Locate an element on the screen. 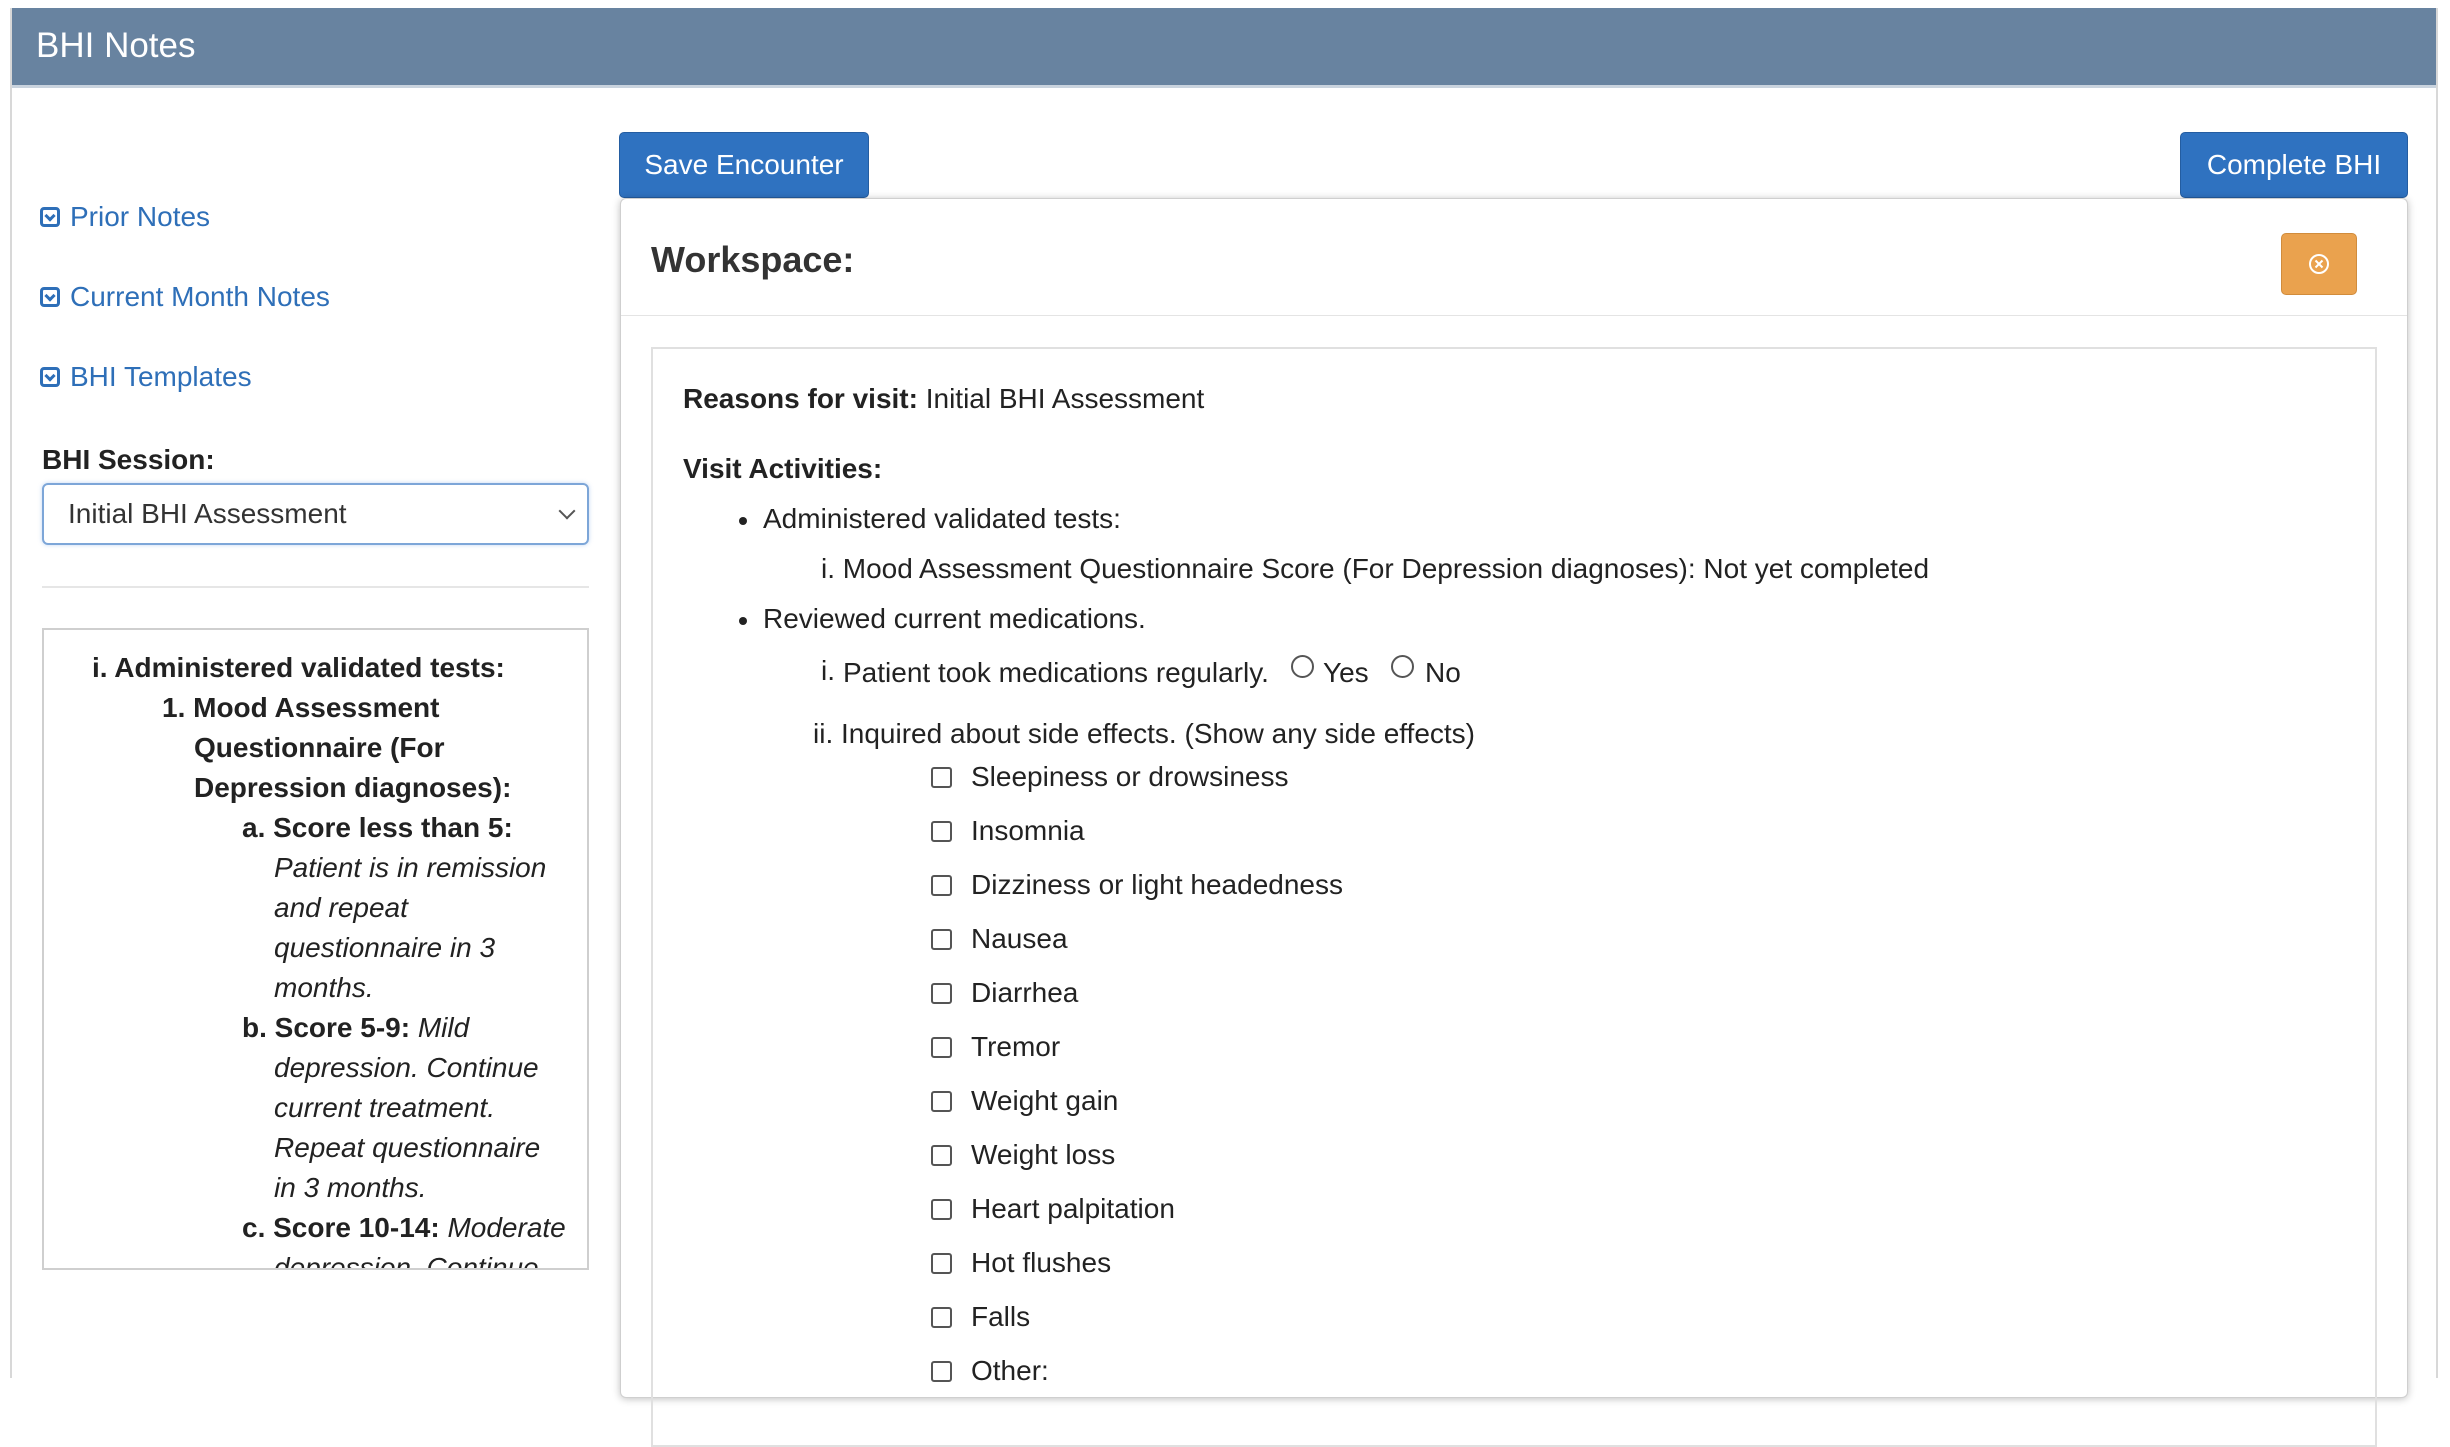 The height and width of the screenshot is (1447, 2450). activity-administered-tests: Administered validated tests: is located at coordinates (942, 518).